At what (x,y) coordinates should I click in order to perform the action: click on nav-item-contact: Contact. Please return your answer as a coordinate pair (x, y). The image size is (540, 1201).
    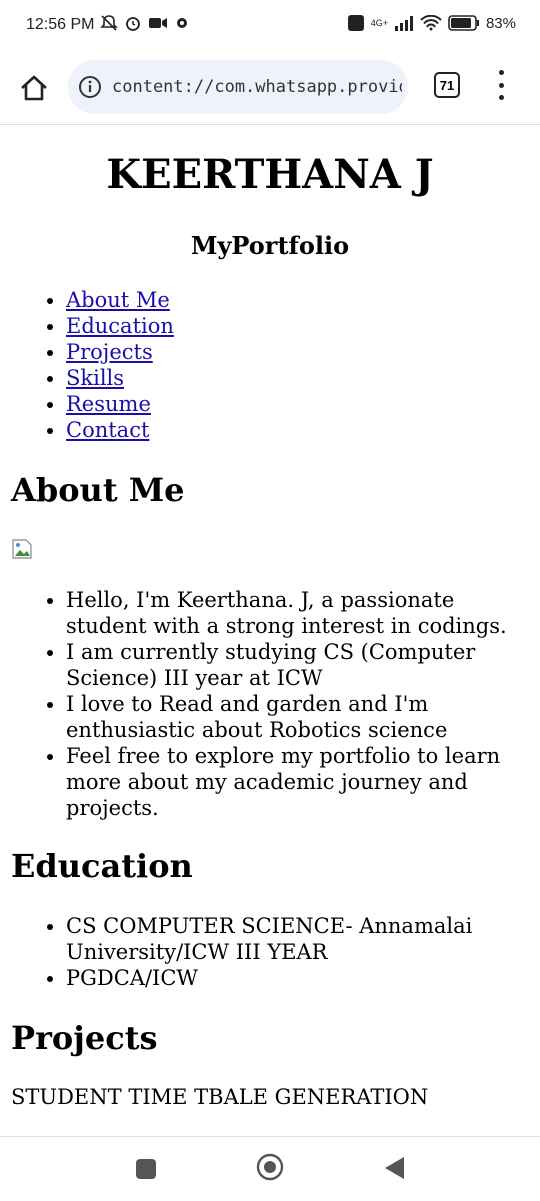
    Looking at the image, I should click on (120, 430).